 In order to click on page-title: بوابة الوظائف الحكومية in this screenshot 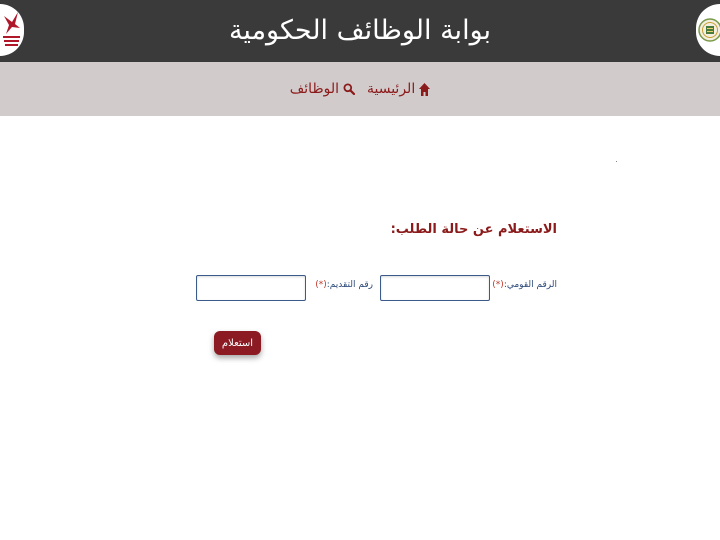, I will do `click(360, 30)`.